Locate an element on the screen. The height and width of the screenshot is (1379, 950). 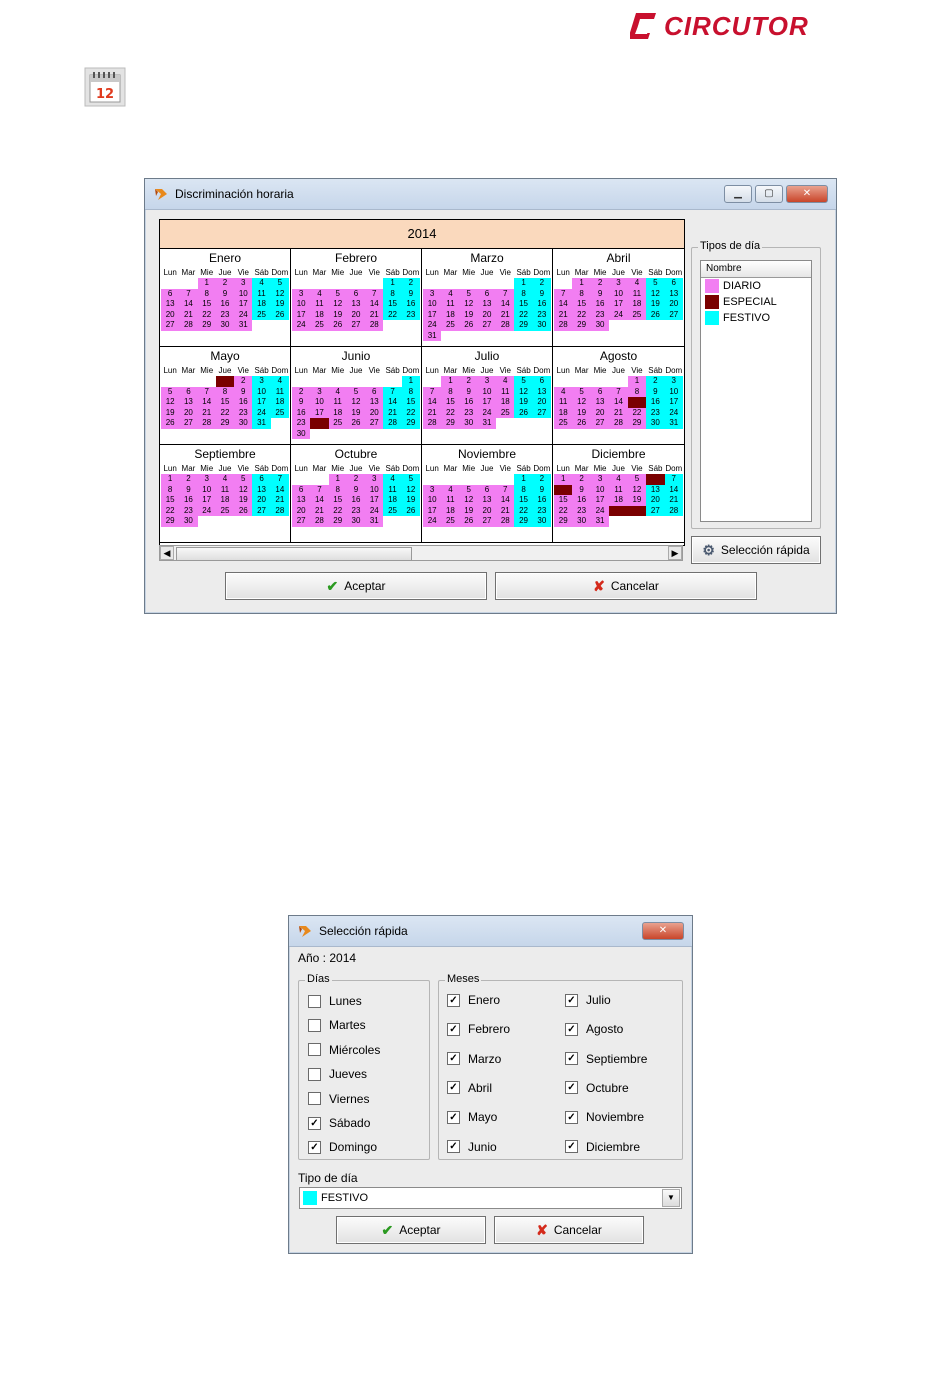
checkbox-domingo: ✓ Domingo is located at coordinates (342, 1147).